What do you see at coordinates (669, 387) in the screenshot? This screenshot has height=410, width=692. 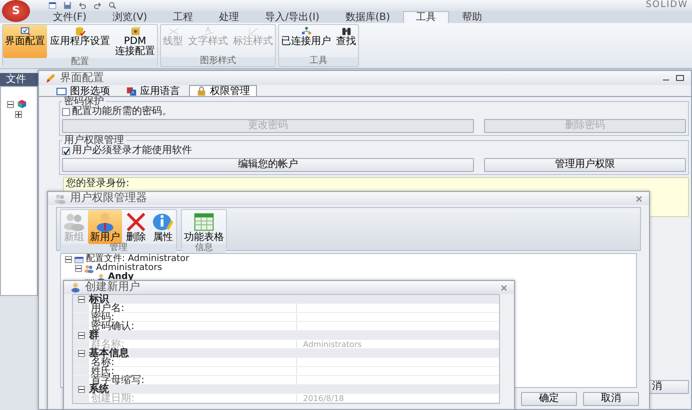 I see `cancel-button: 消` at bounding box center [669, 387].